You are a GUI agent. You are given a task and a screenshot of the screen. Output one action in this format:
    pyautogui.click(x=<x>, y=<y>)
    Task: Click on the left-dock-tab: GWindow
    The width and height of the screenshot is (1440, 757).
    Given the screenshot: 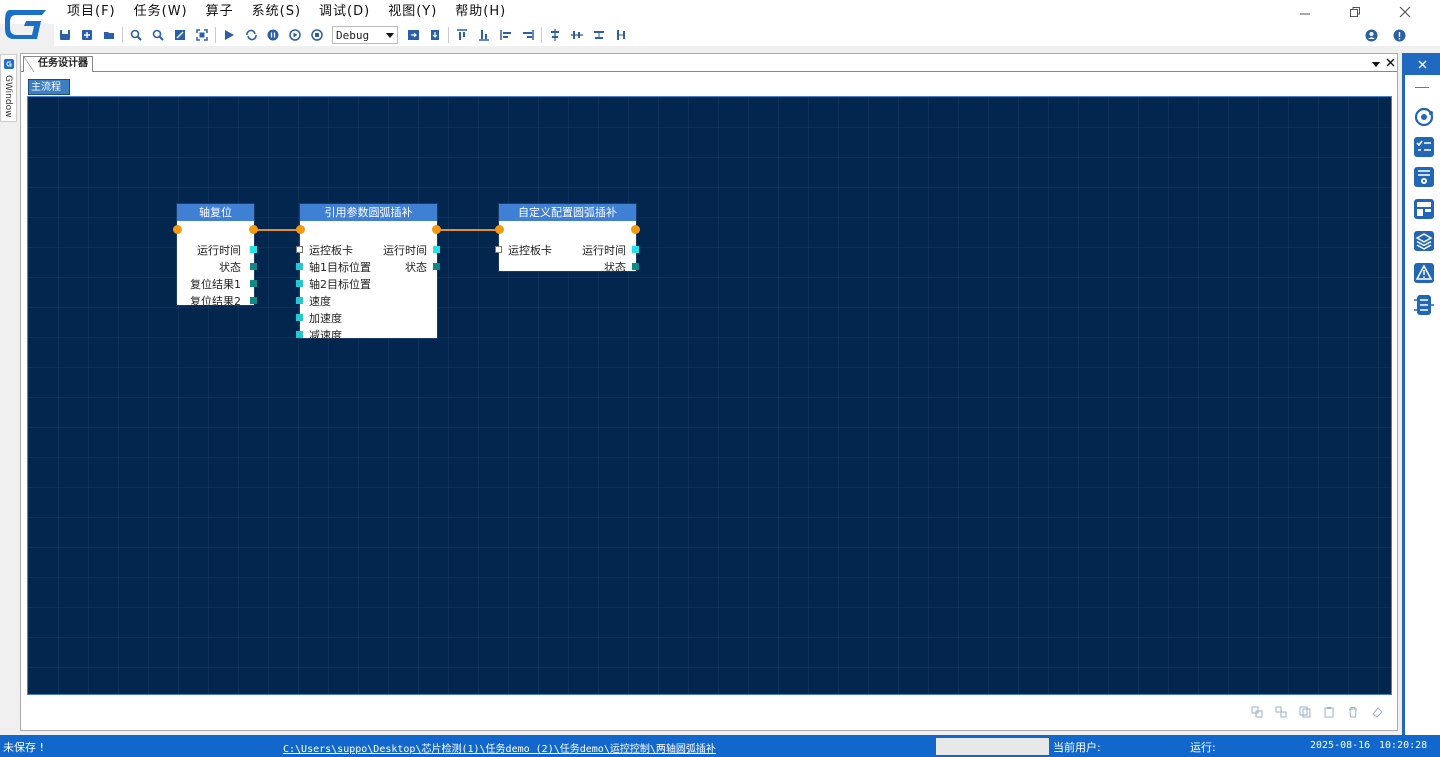 What is the action you would take?
    pyautogui.click(x=8, y=88)
    